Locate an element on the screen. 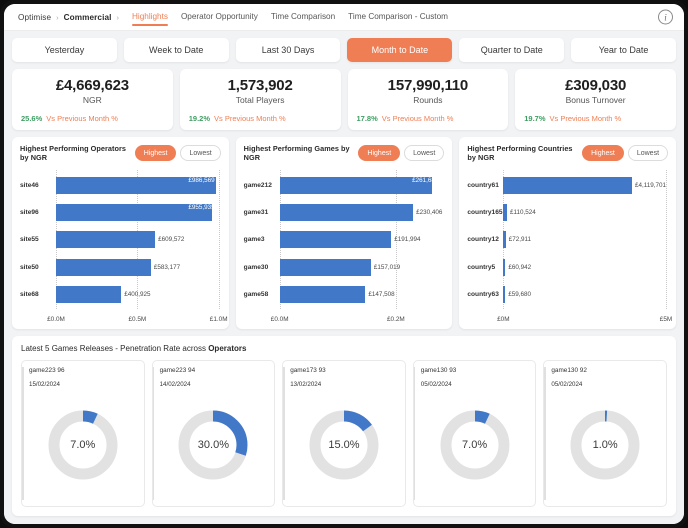  chart-x-tick-label: £1.0M is located at coordinates (218, 319).